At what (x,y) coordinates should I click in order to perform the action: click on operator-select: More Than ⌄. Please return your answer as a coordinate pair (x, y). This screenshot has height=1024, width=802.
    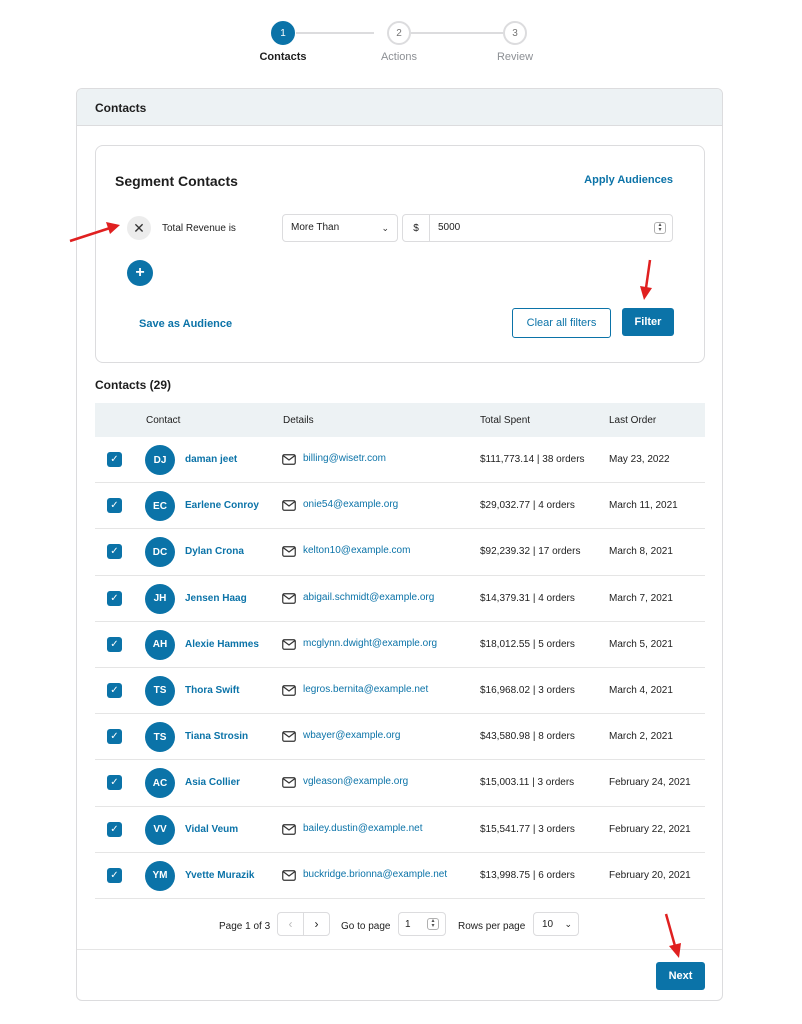
    Looking at the image, I should click on (340, 228).